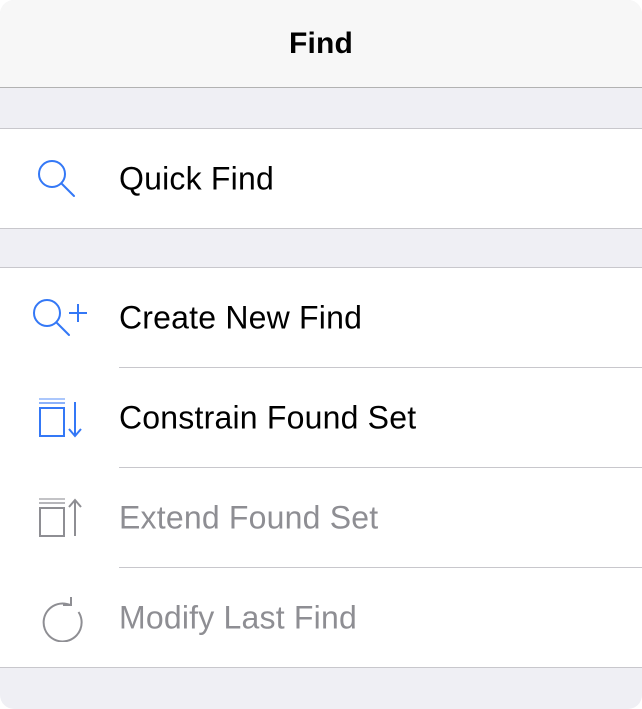 This screenshot has width=642, height=709. Describe the element at coordinates (268, 417) in the screenshot. I see `constrain-found-set-label: Constrain Found Set` at that location.